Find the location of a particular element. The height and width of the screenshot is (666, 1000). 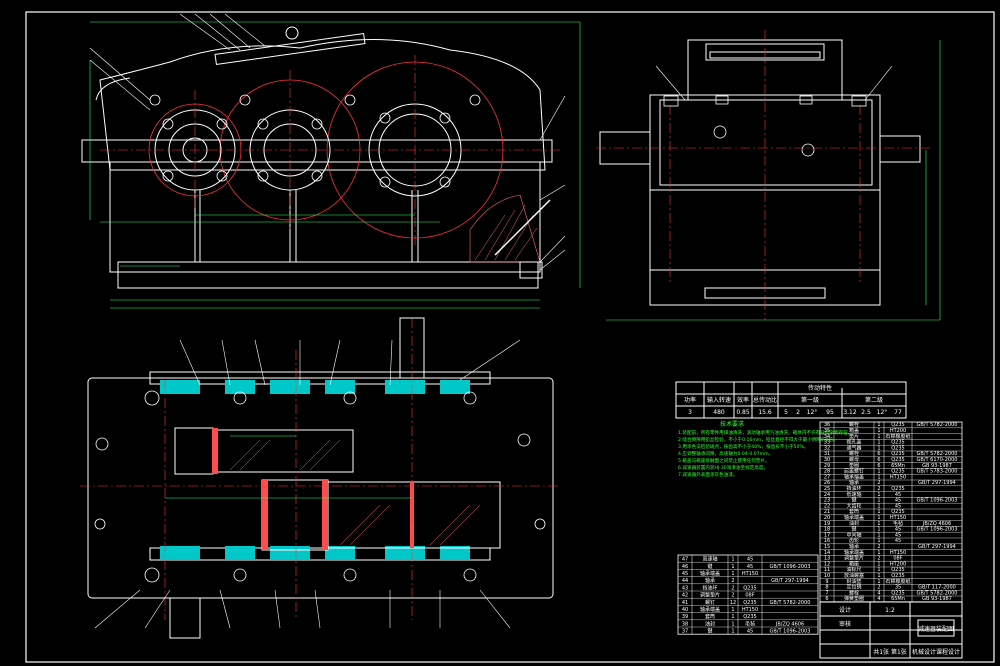

params-cell: 77 is located at coordinates (898, 412).